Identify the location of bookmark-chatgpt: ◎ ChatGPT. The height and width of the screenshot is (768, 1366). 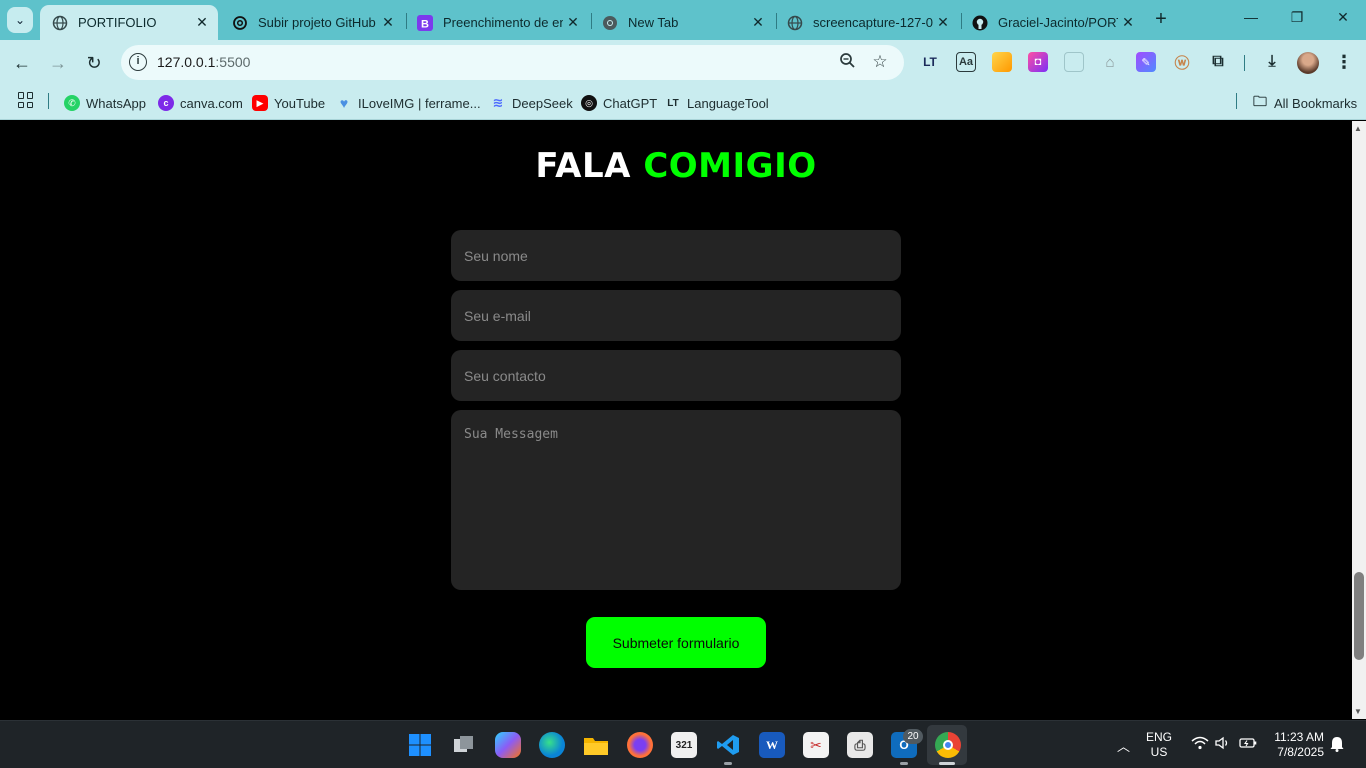
(619, 103).